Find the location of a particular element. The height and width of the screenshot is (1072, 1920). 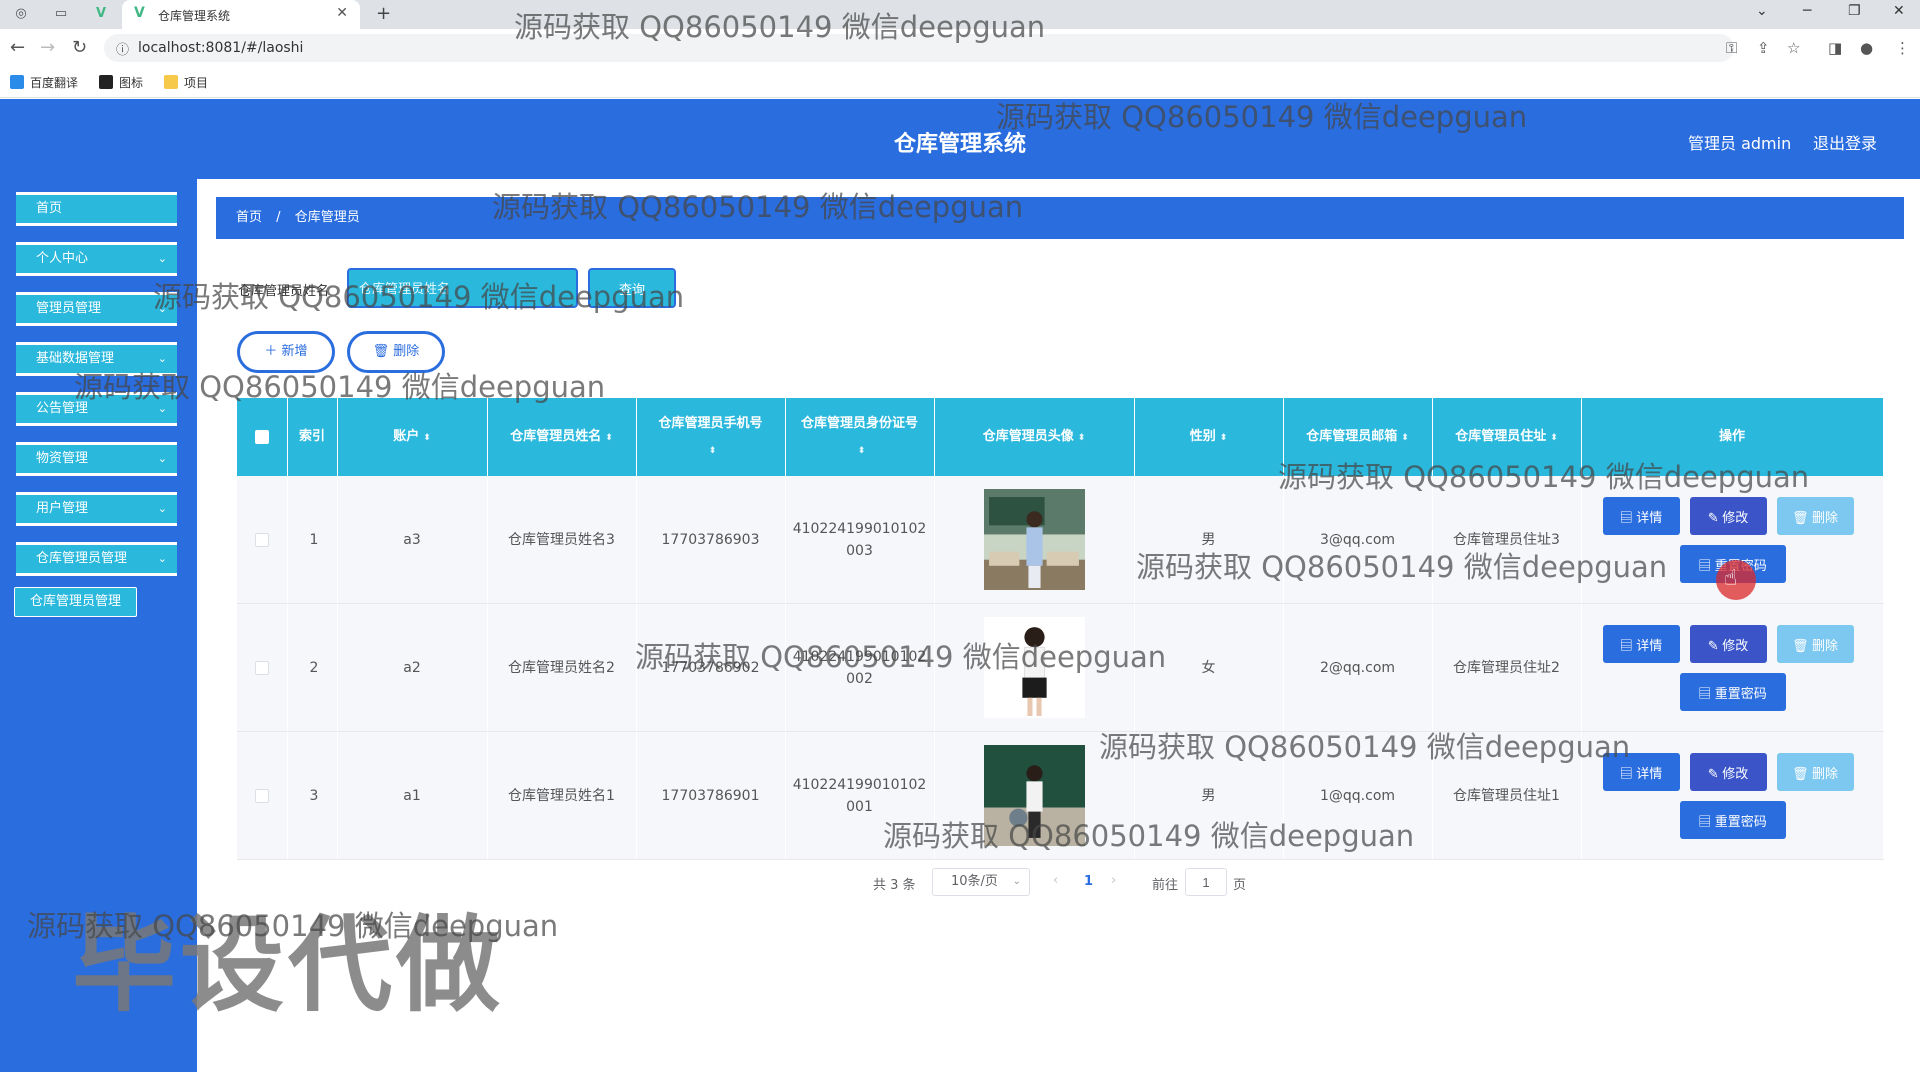

cell-account: a3 is located at coordinates (412, 540).